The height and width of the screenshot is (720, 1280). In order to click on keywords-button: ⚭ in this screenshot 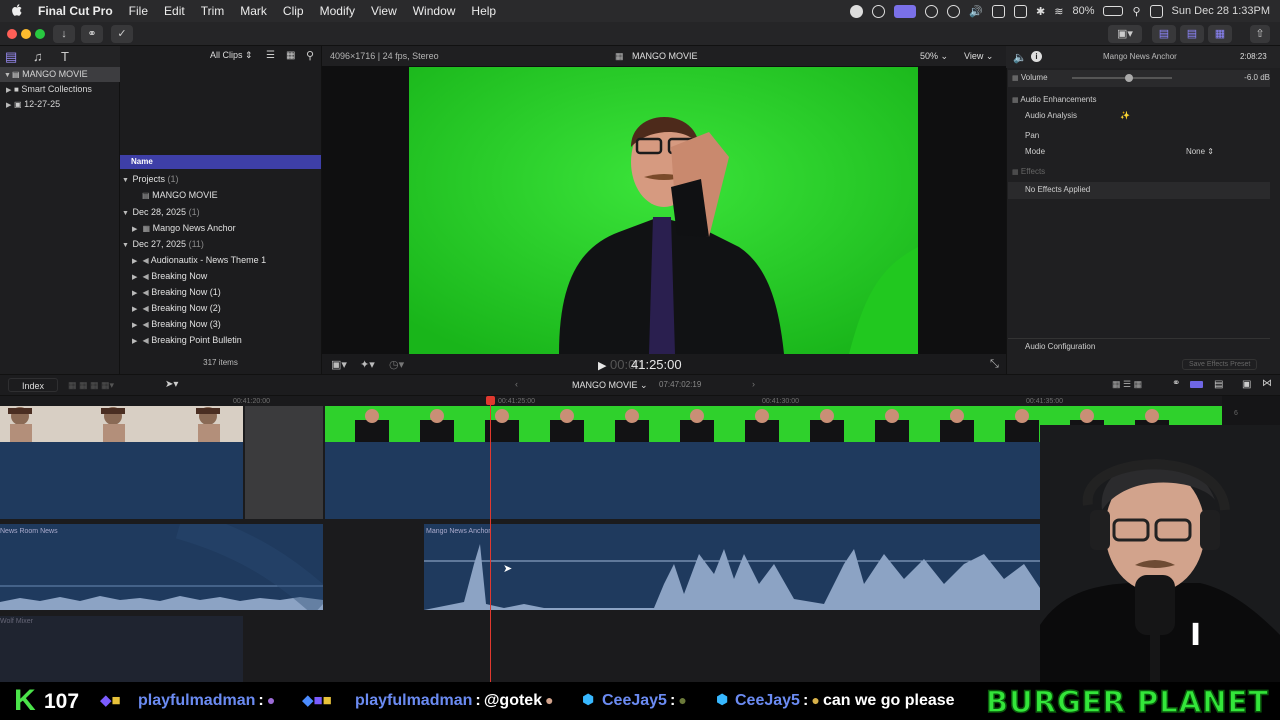, I will do `click(92, 34)`.